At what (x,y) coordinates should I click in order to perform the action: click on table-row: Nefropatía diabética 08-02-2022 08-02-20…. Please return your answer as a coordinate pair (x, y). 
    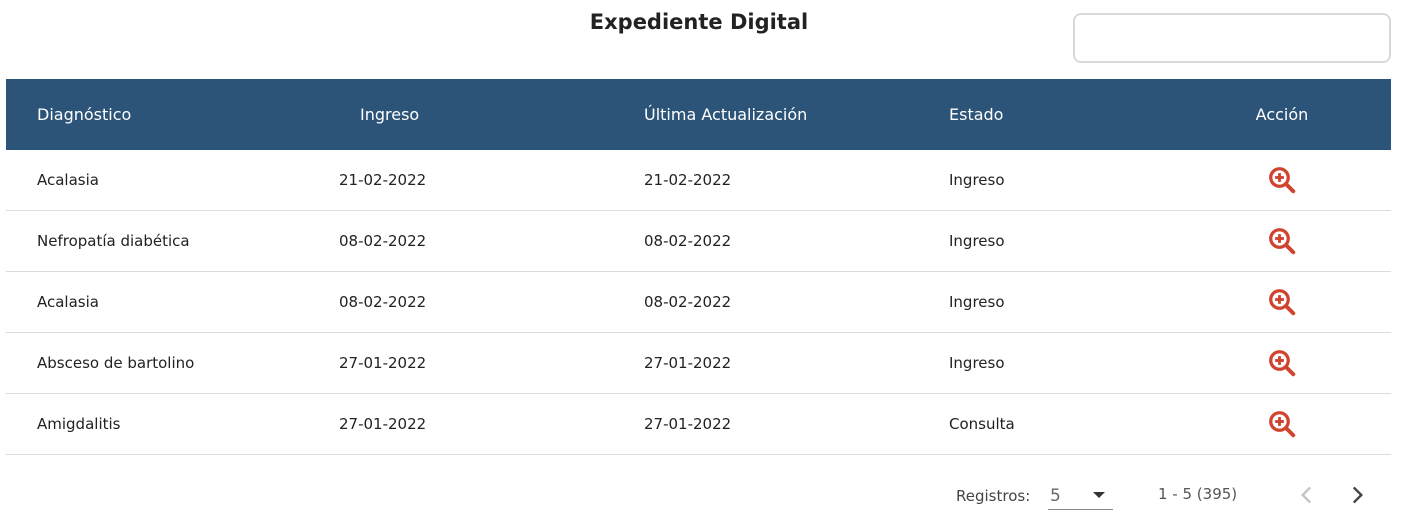
    Looking at the image, I should click on (698, 241).